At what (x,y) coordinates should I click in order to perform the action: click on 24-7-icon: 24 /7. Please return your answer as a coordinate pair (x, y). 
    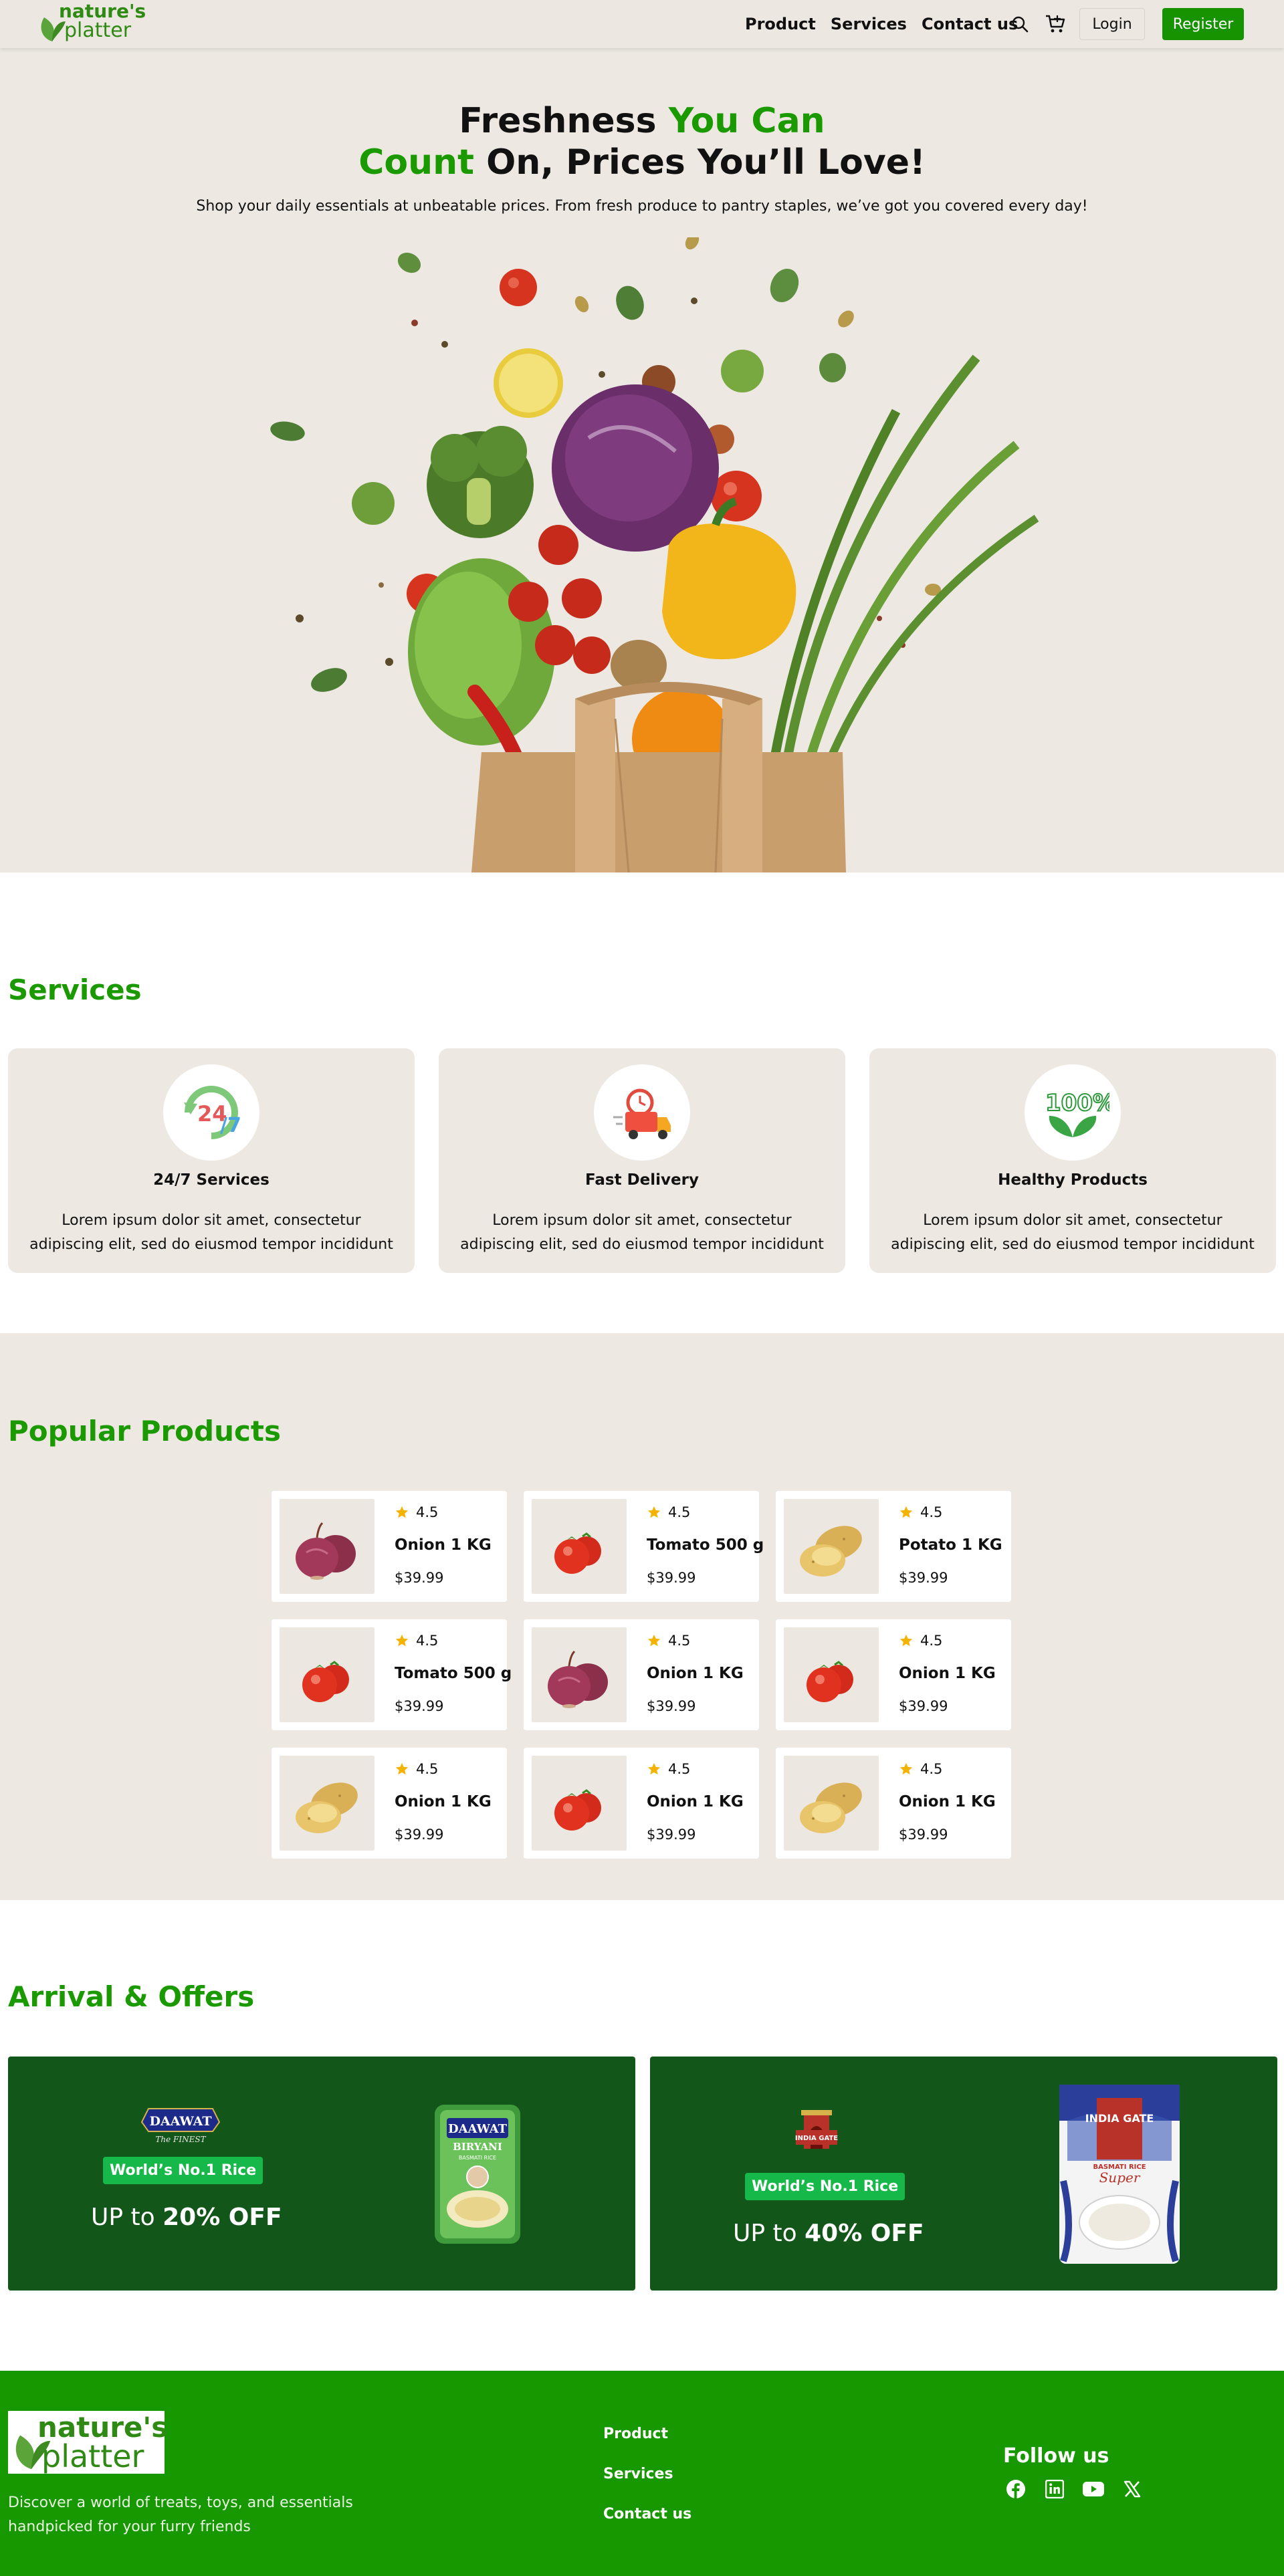
    Looking at the image, I should click on (212, 1112).